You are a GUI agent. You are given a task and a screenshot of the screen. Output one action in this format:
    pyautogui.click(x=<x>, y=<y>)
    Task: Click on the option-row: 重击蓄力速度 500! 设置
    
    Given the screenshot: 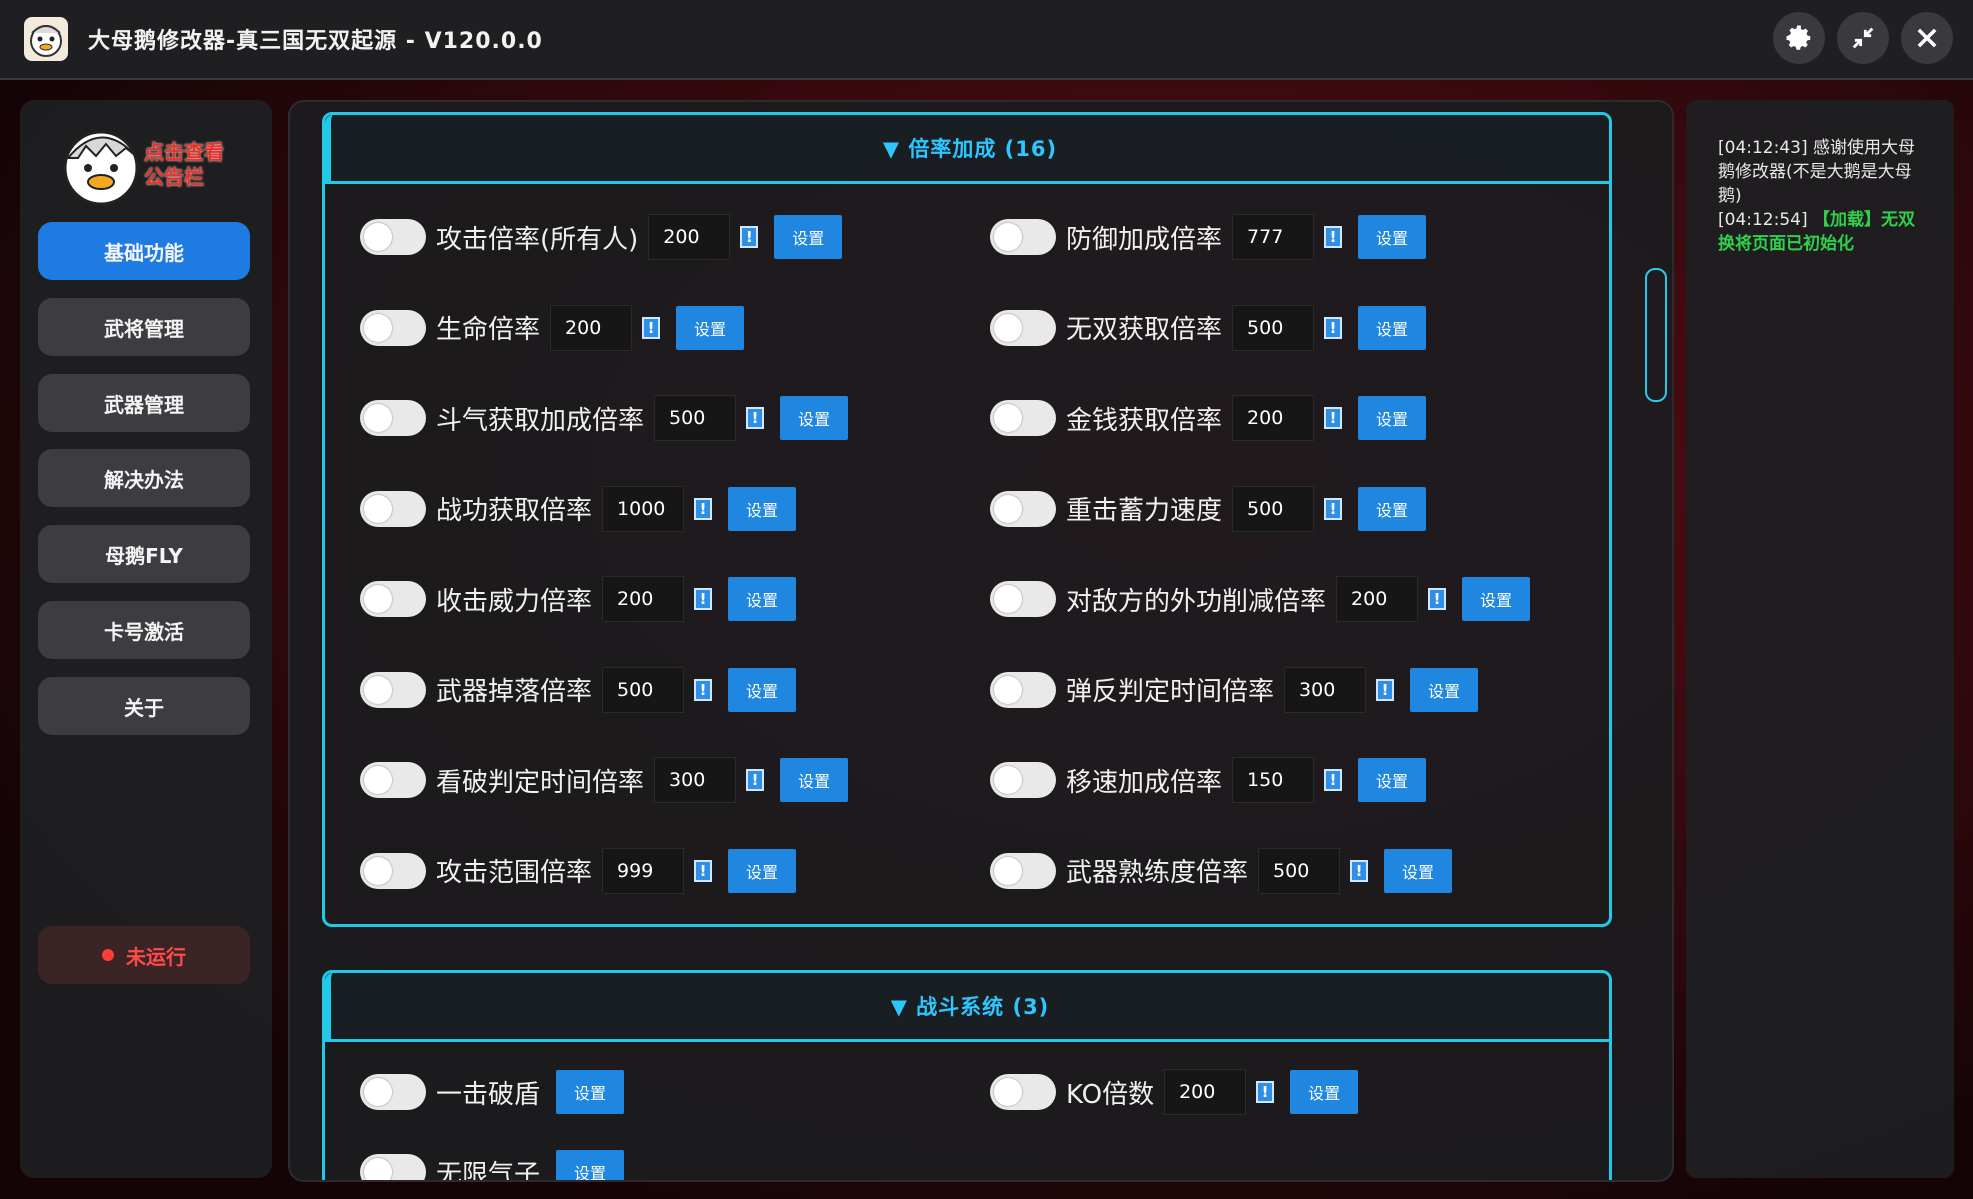 What is the action you would take?
    pyautogui.click(x=1208, y=509)
    